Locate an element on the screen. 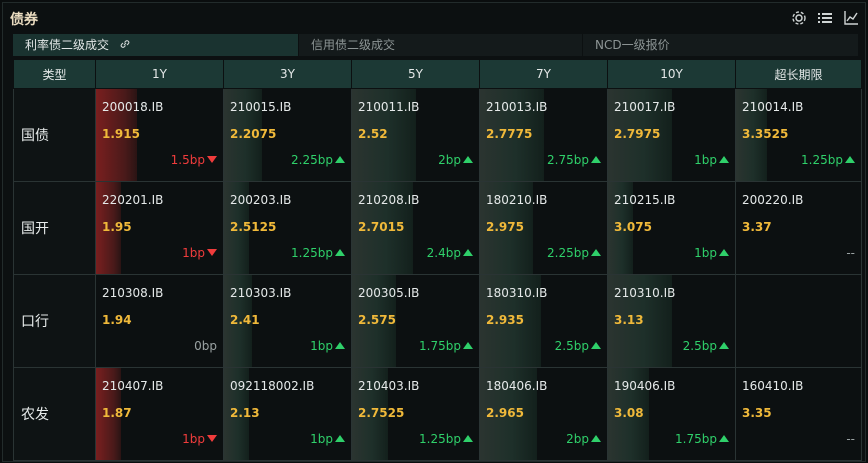 The width and height of the screenshot is (868, 463). bond-cell-content: 210013.IB 2.7775 2.75bp is located at coordinates (543, 135).